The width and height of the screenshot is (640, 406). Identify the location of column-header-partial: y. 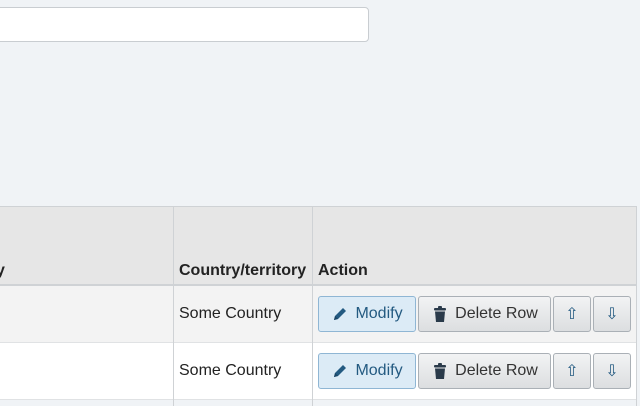
(2, 271).